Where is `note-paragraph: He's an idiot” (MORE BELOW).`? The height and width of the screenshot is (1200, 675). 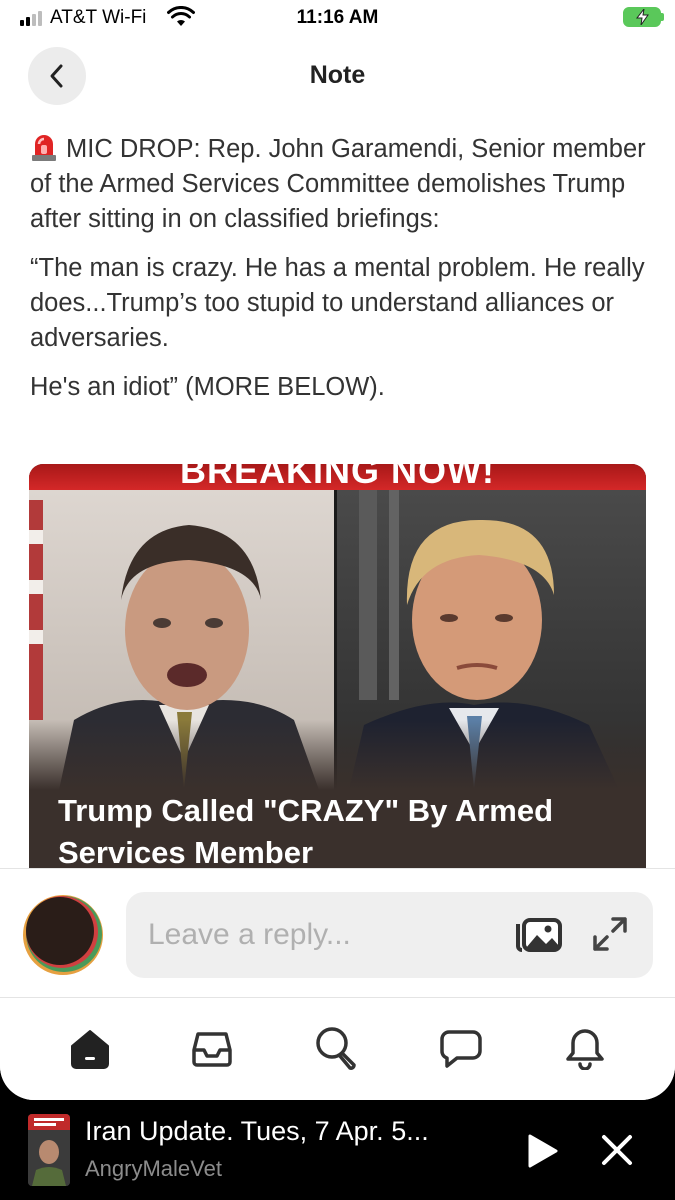 note-paragraph: He's an idiot” (MORE BELOW). is located at coordinates (207, 387).